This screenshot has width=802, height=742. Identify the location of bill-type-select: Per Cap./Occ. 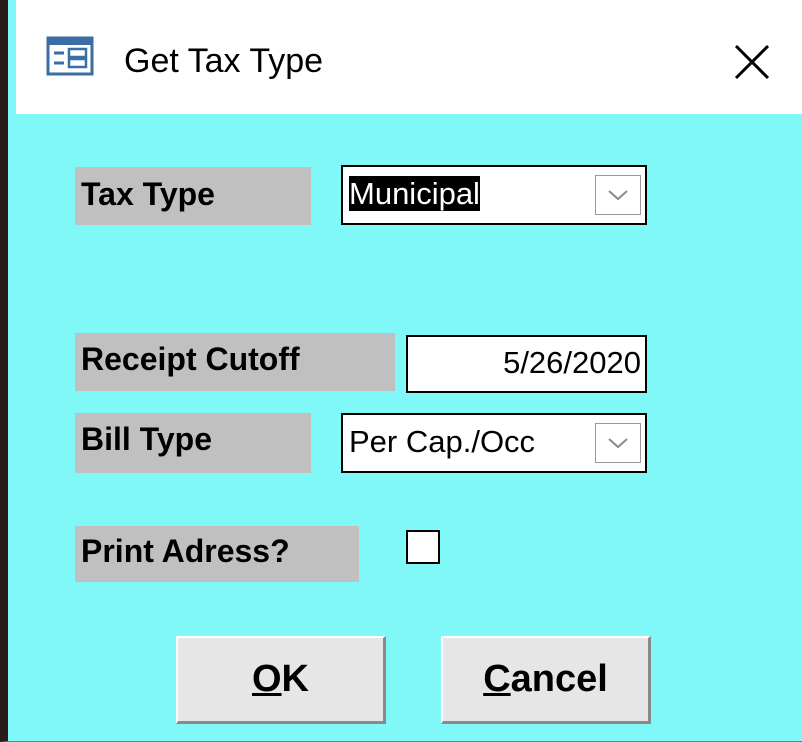
(494, 443).